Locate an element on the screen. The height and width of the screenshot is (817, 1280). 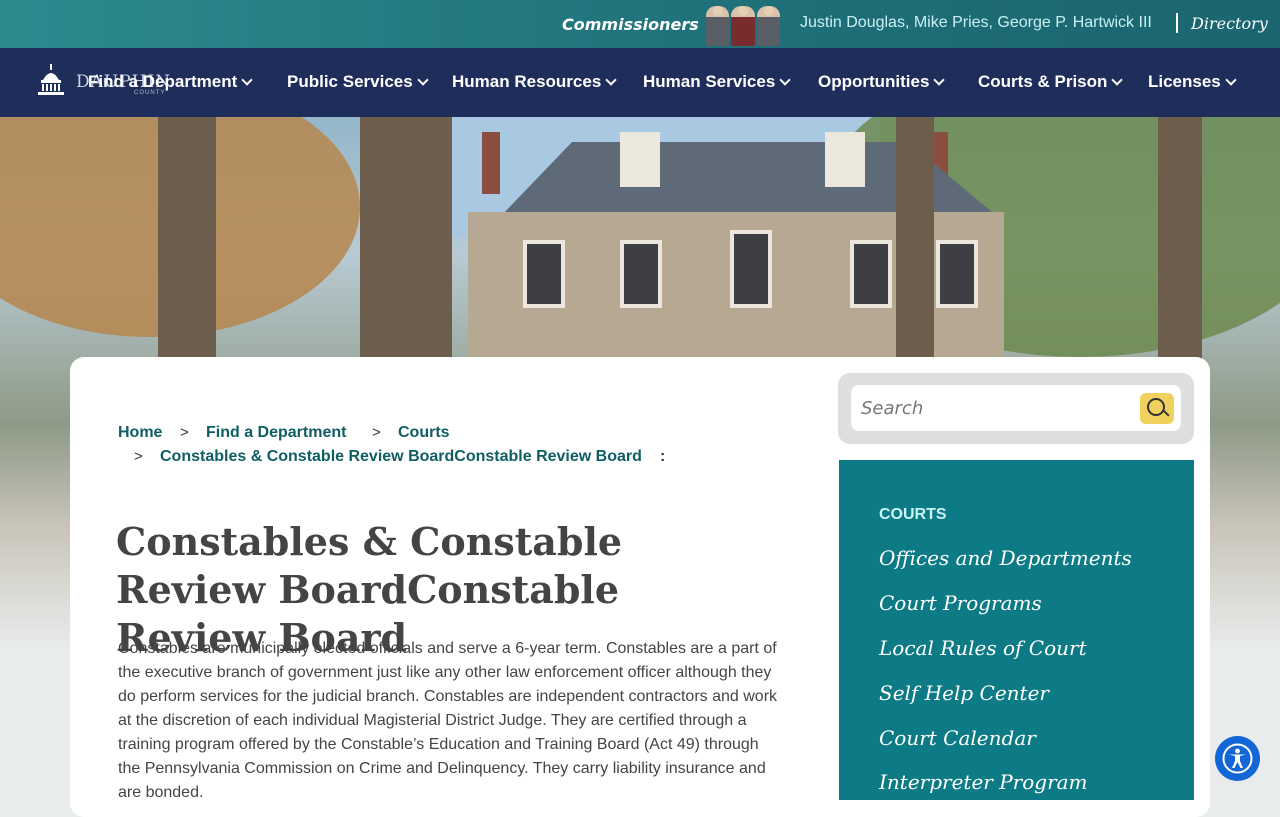
capitol-dome-icon is located at coordinates (51, 79).